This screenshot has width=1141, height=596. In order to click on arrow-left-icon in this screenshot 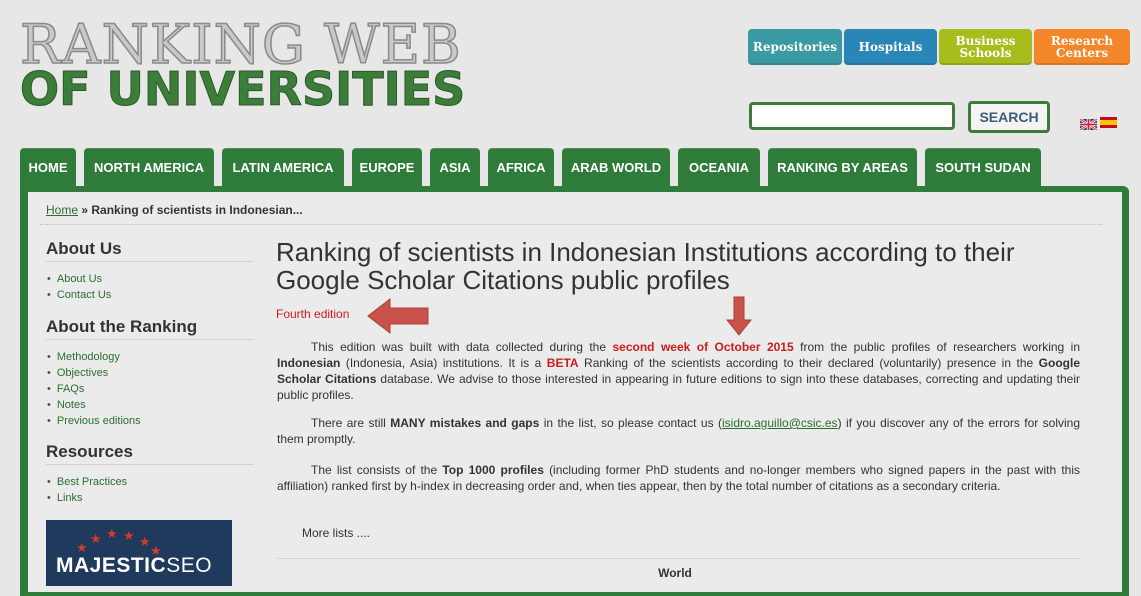, I will do `click(398, 316)`.